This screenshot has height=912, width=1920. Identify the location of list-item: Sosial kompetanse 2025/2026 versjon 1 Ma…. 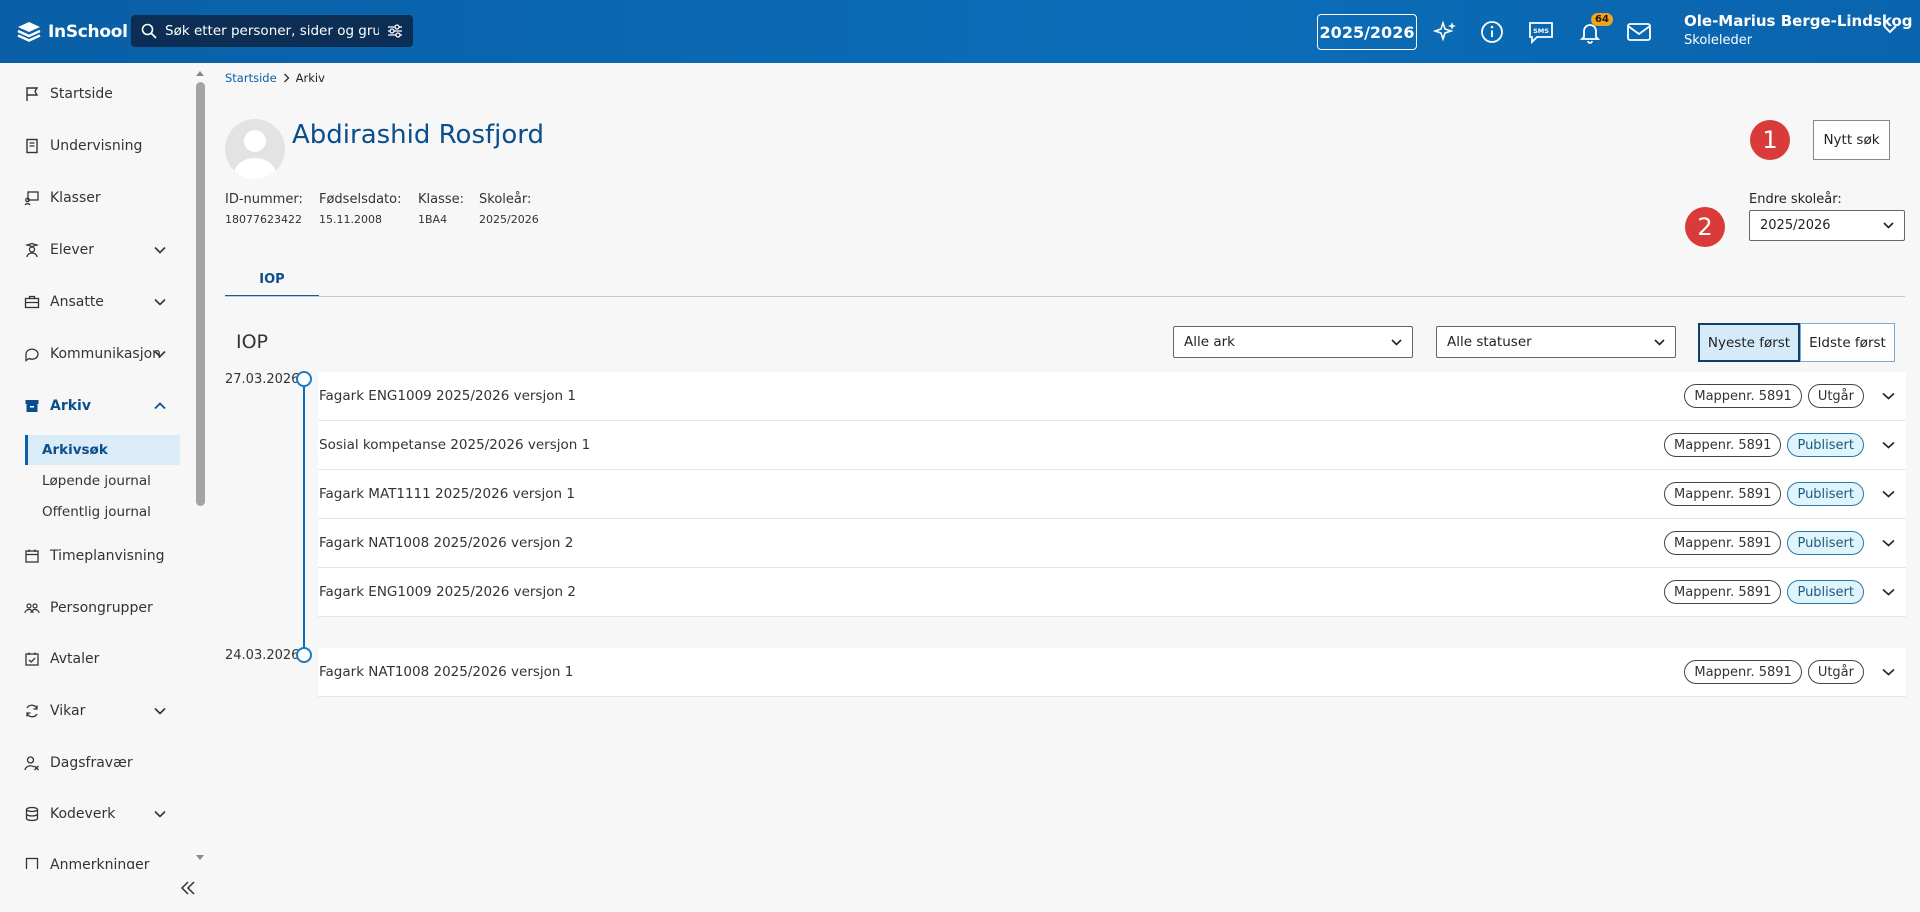
(1112, 445).